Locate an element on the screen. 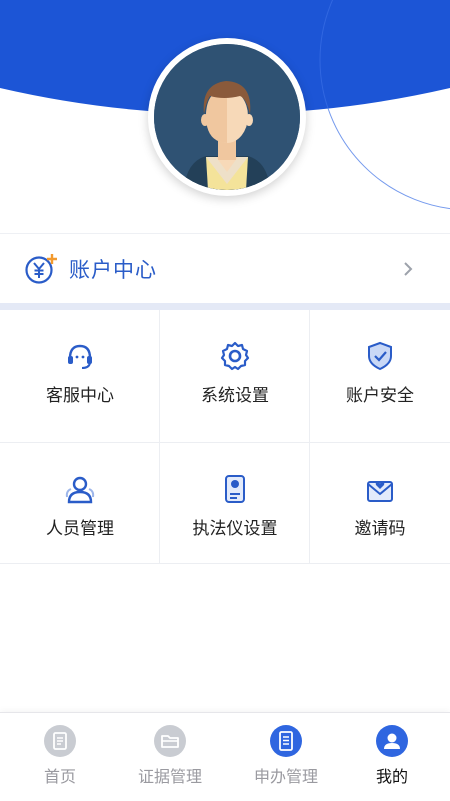 Image resolution: width=450 pixels, height=801 pixels. user-icon is located at coordinates (392, 741).